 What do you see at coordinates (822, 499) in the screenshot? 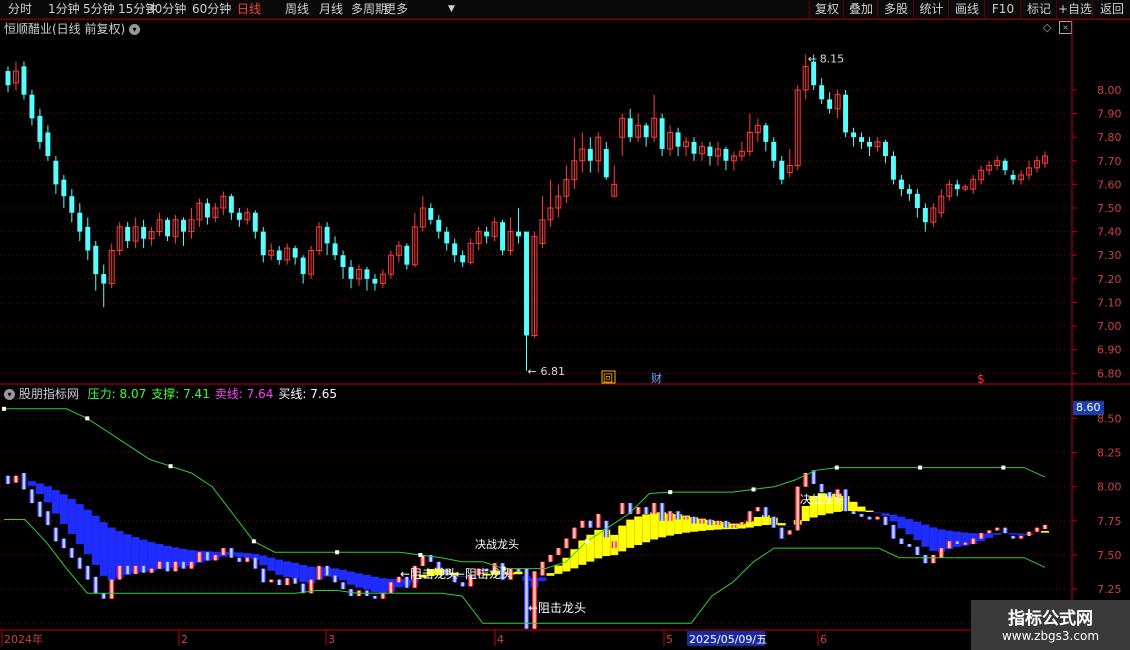
I see `annotation-4: 决战龙头` at bounding box center [822, 499].